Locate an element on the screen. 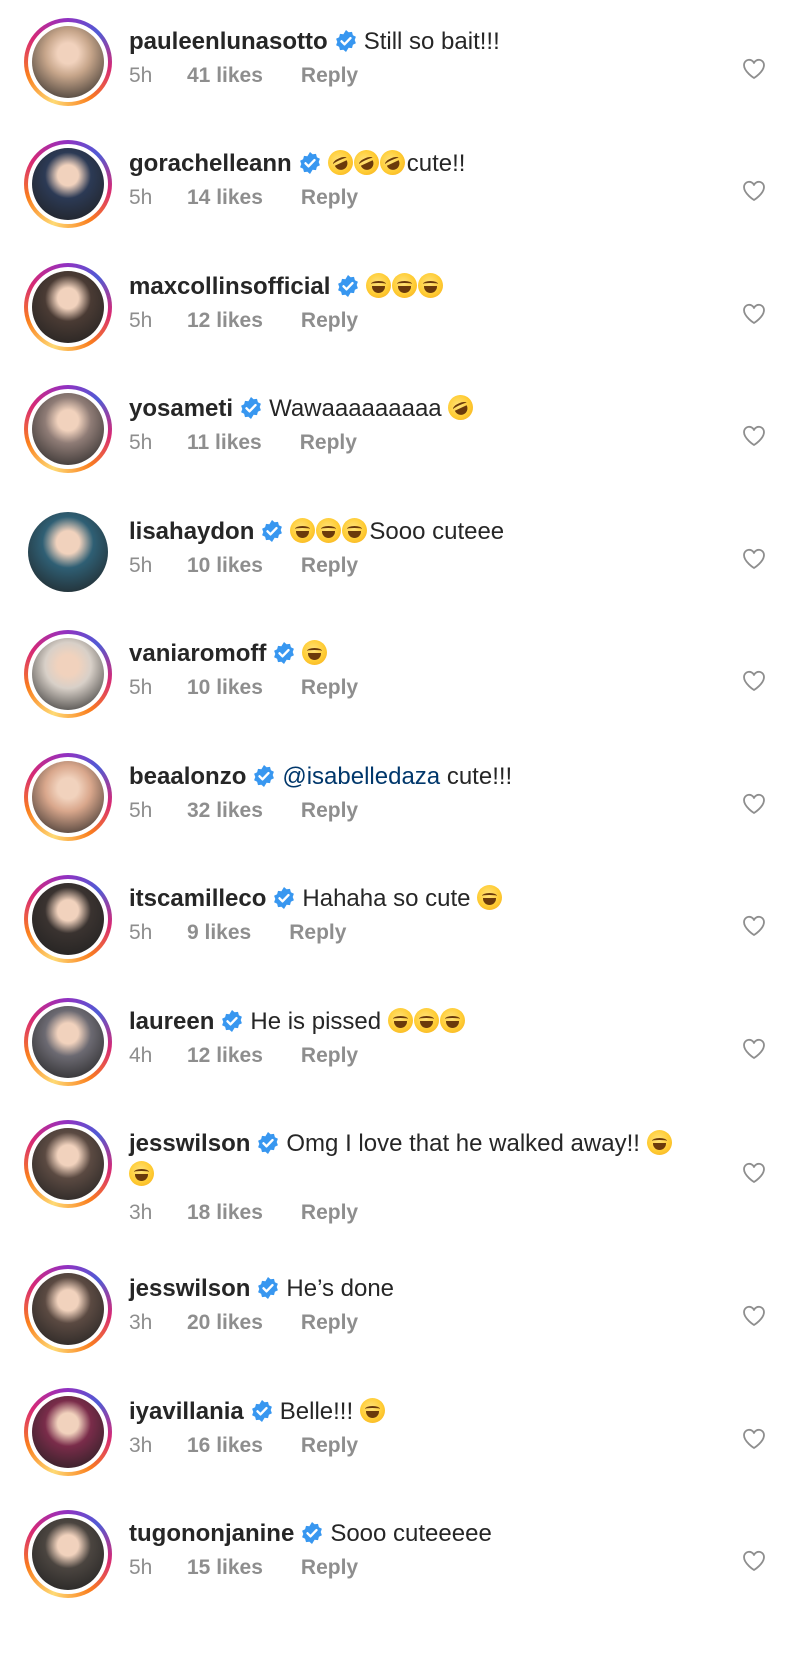 This screenshot has width=808, height=1679. comment-body: lisahaydon Sooo cuteee is located at coordinates (409, 531).